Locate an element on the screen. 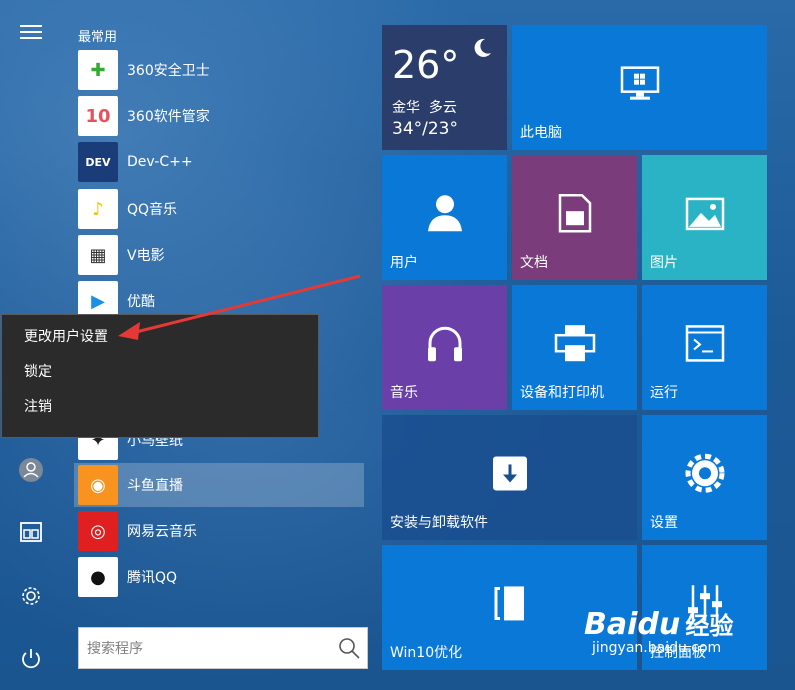 This screenshot has width=795, height=690. annotation-arrow is located at coordinates (239, 307).